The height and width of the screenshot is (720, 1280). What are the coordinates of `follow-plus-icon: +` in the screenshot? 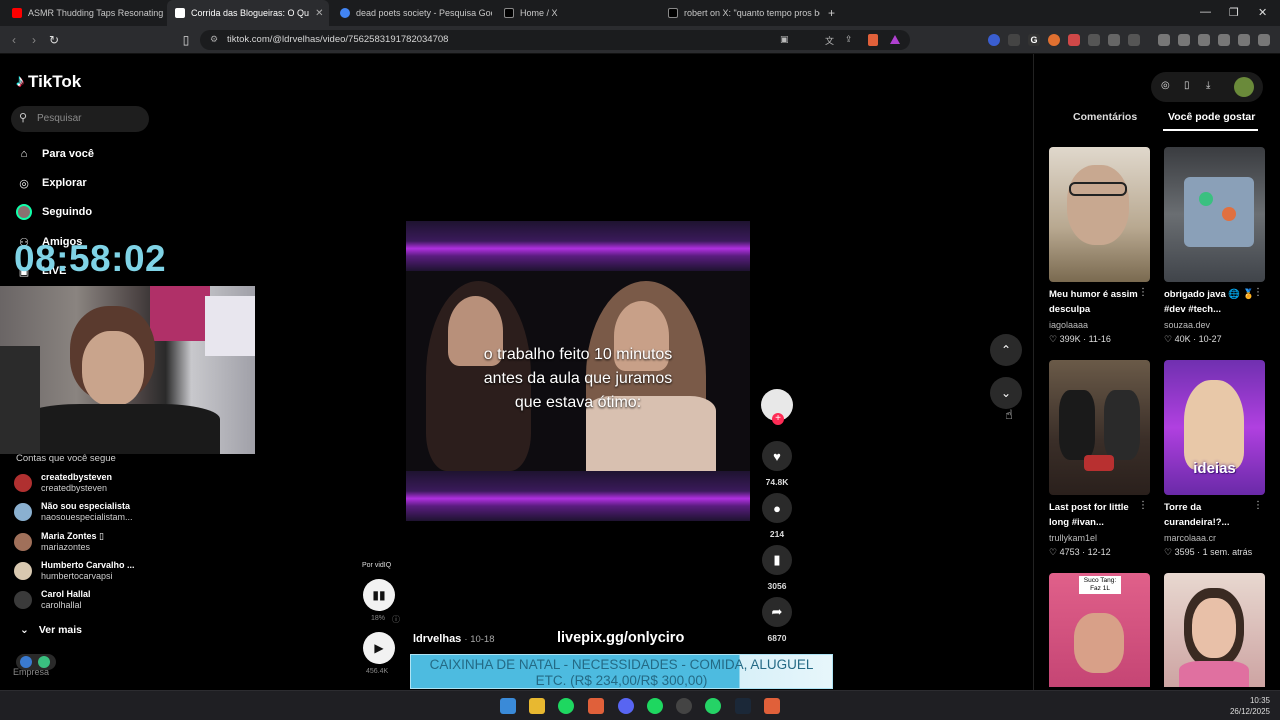 It's located at (778, 419).